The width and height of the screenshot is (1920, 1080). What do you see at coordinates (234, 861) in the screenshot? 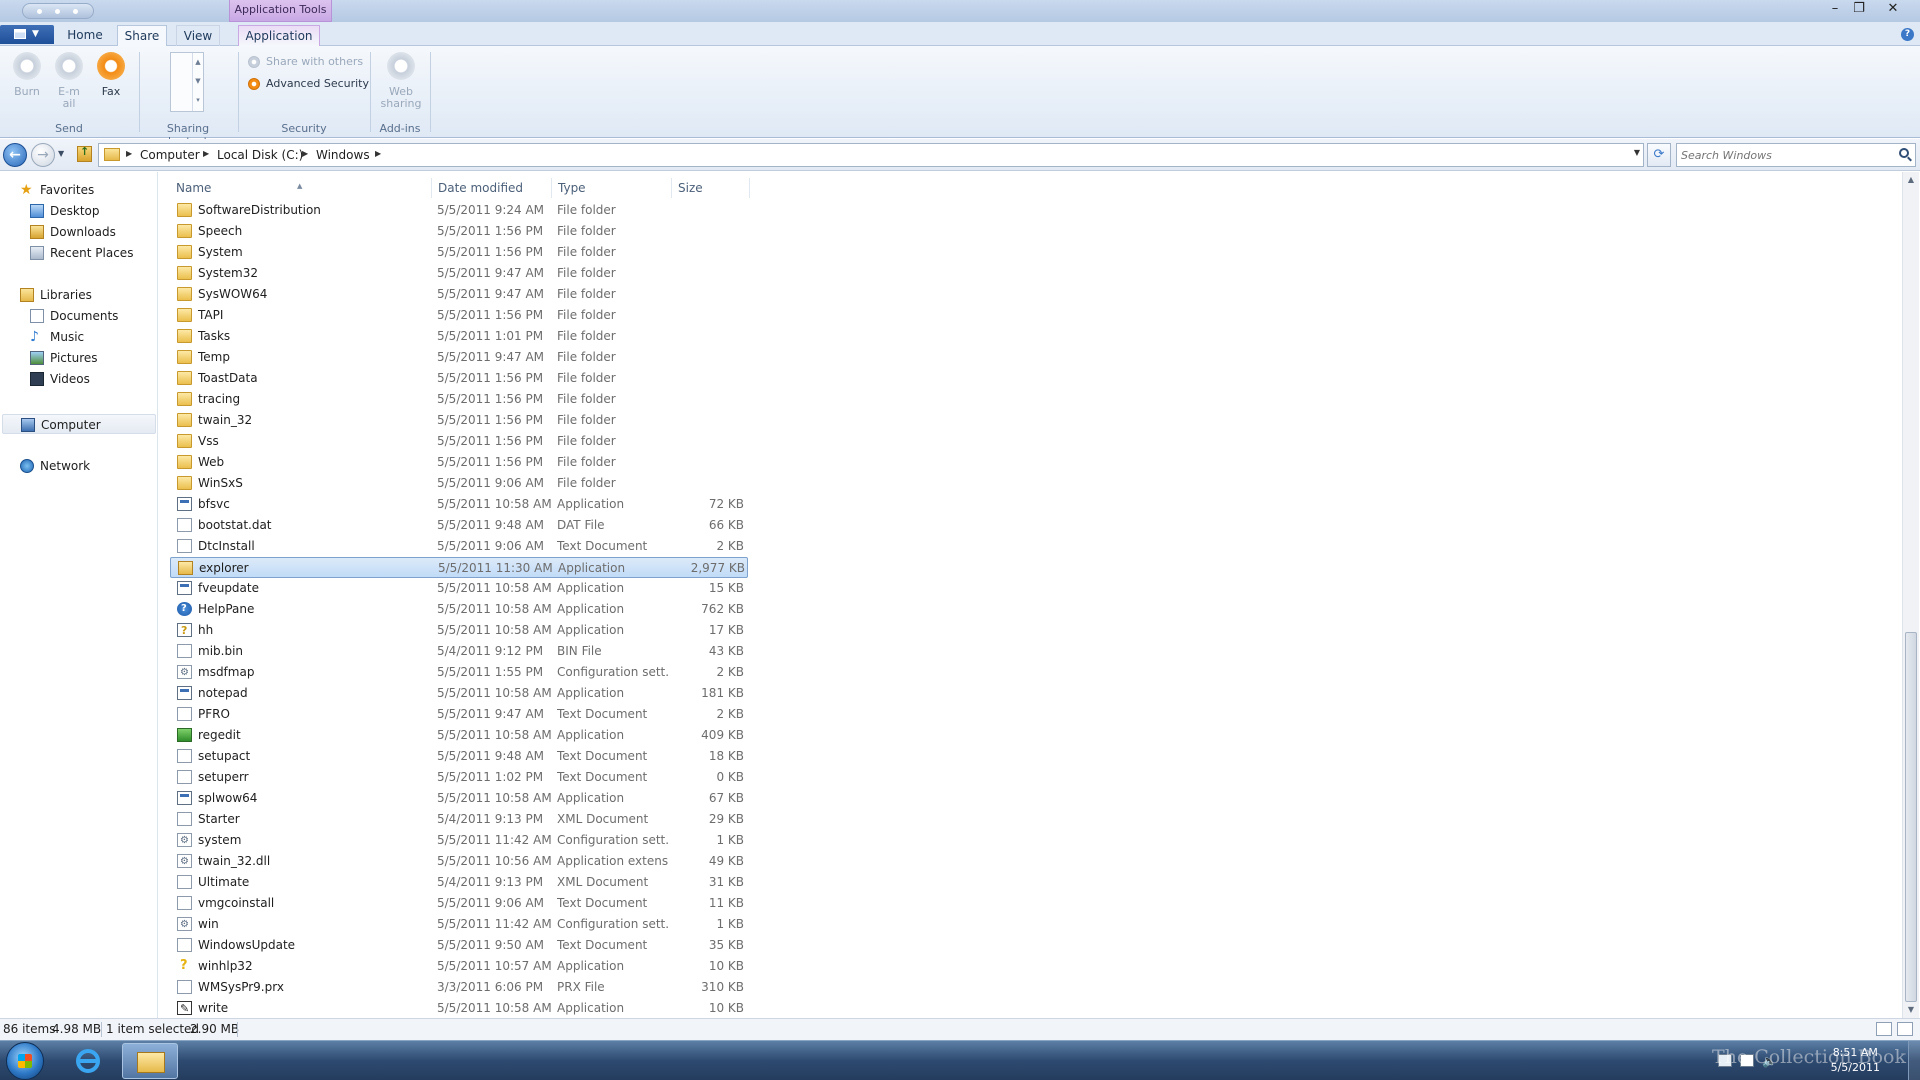
I see `file-name: twain_32.dll` at bounding box center [234, 861].